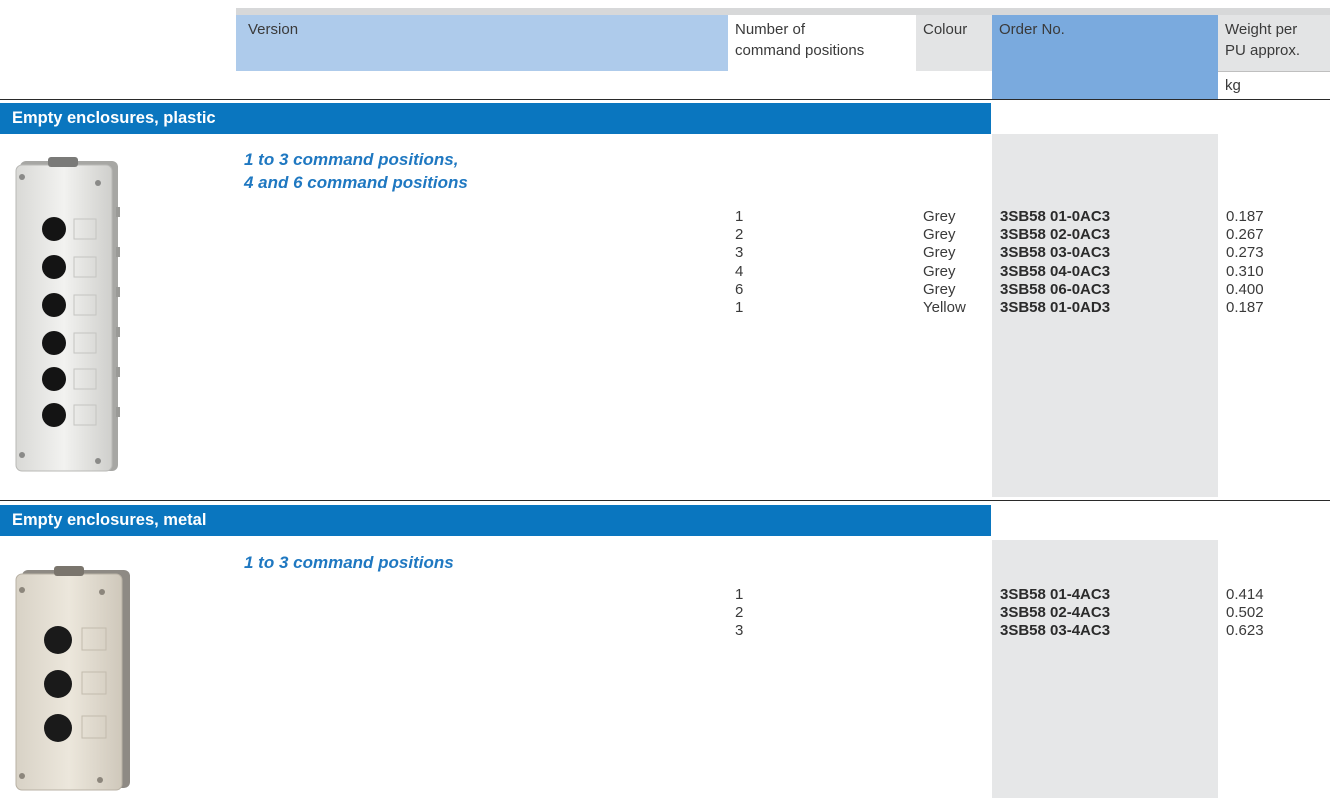 Image resolution: width=1330 pixels, height=798 pixels. I want to click on colour-cell: Yellow, so click(944, 307).